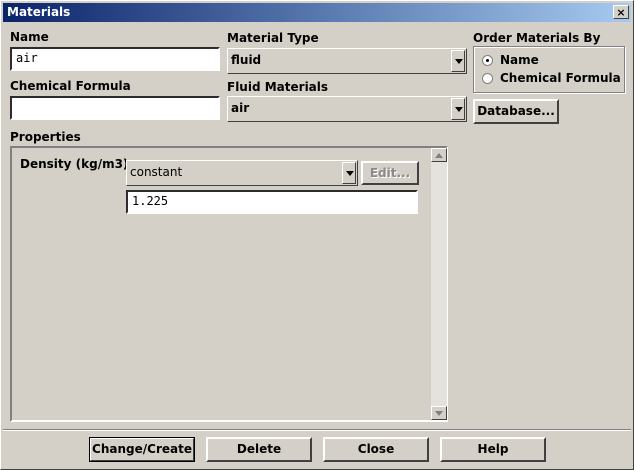 This screenshot has width=634, height=470. Describe the element at coordinates (439, 413) in the screenshot. I see `scroll-down-icon` at that location.